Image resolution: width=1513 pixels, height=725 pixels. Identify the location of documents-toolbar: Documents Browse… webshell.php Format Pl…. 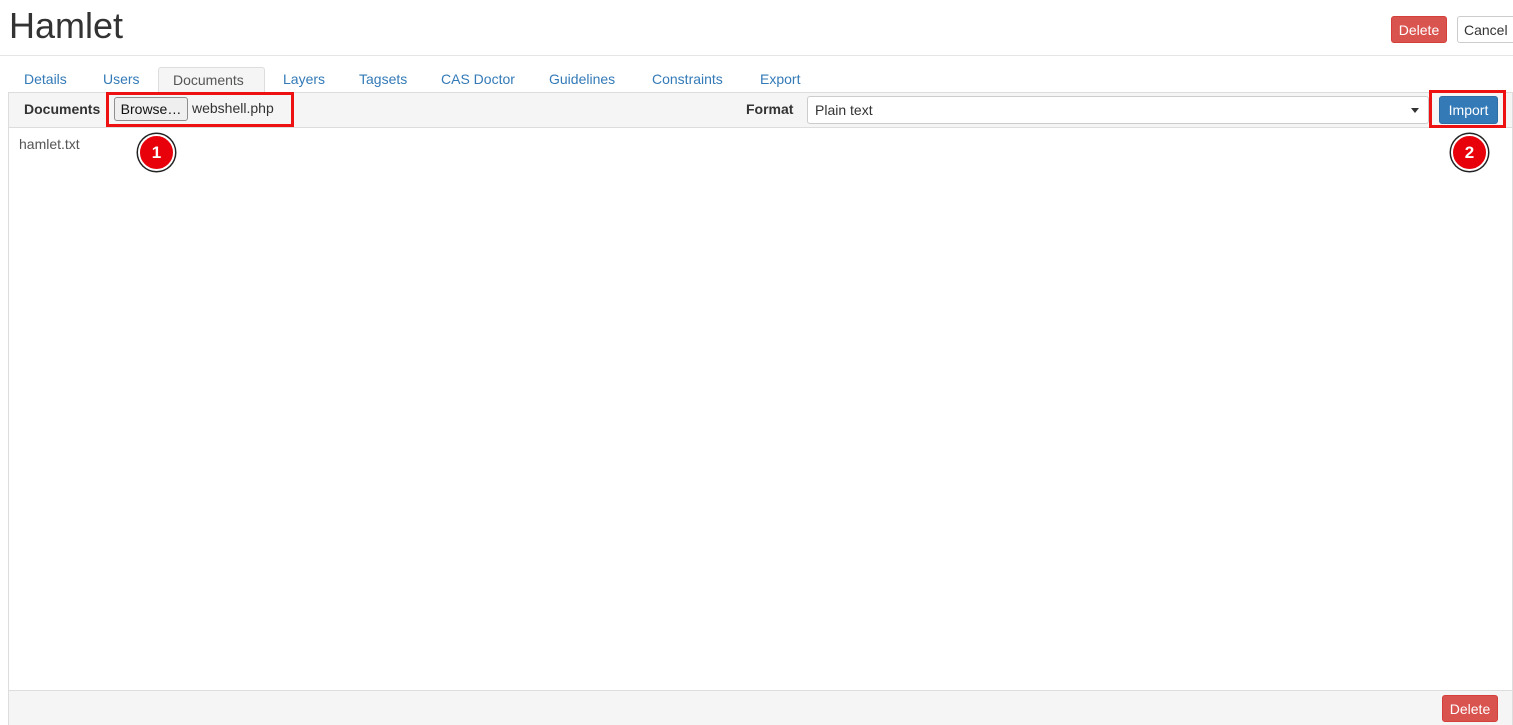
(760, 109).